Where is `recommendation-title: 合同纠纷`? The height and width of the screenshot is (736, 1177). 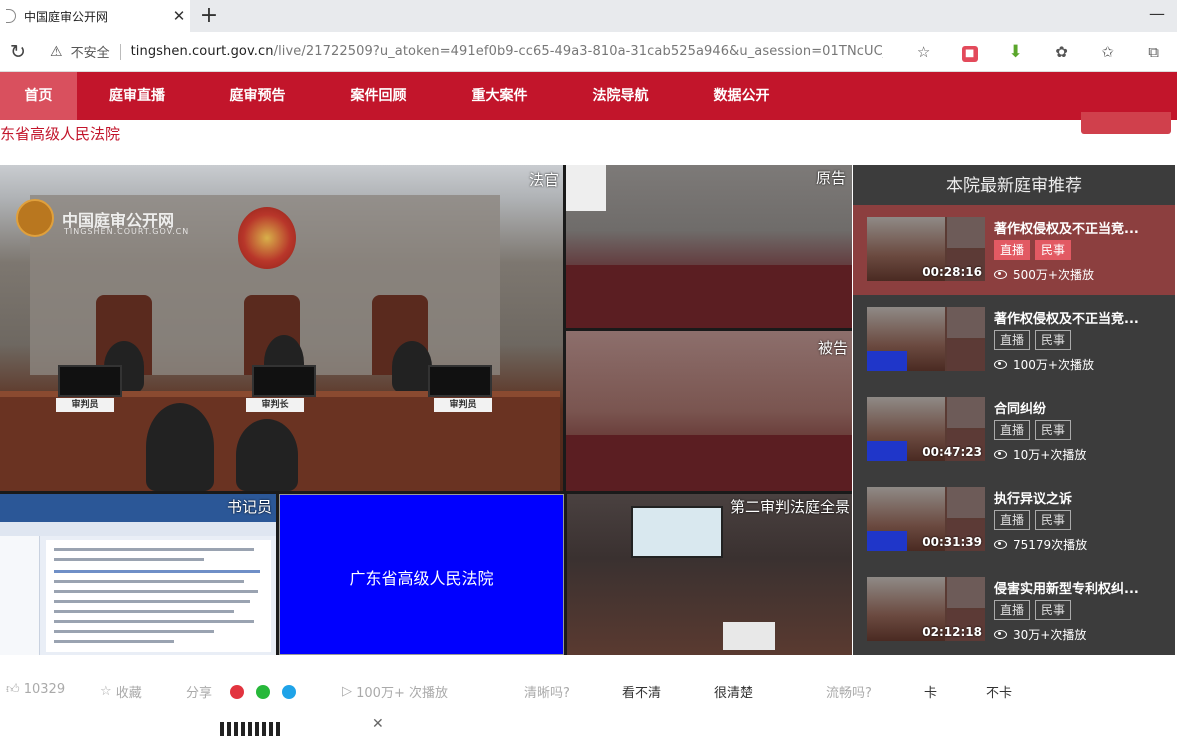
recommendation-title: 合同纠纷 is located at coordinates (1080, 407).